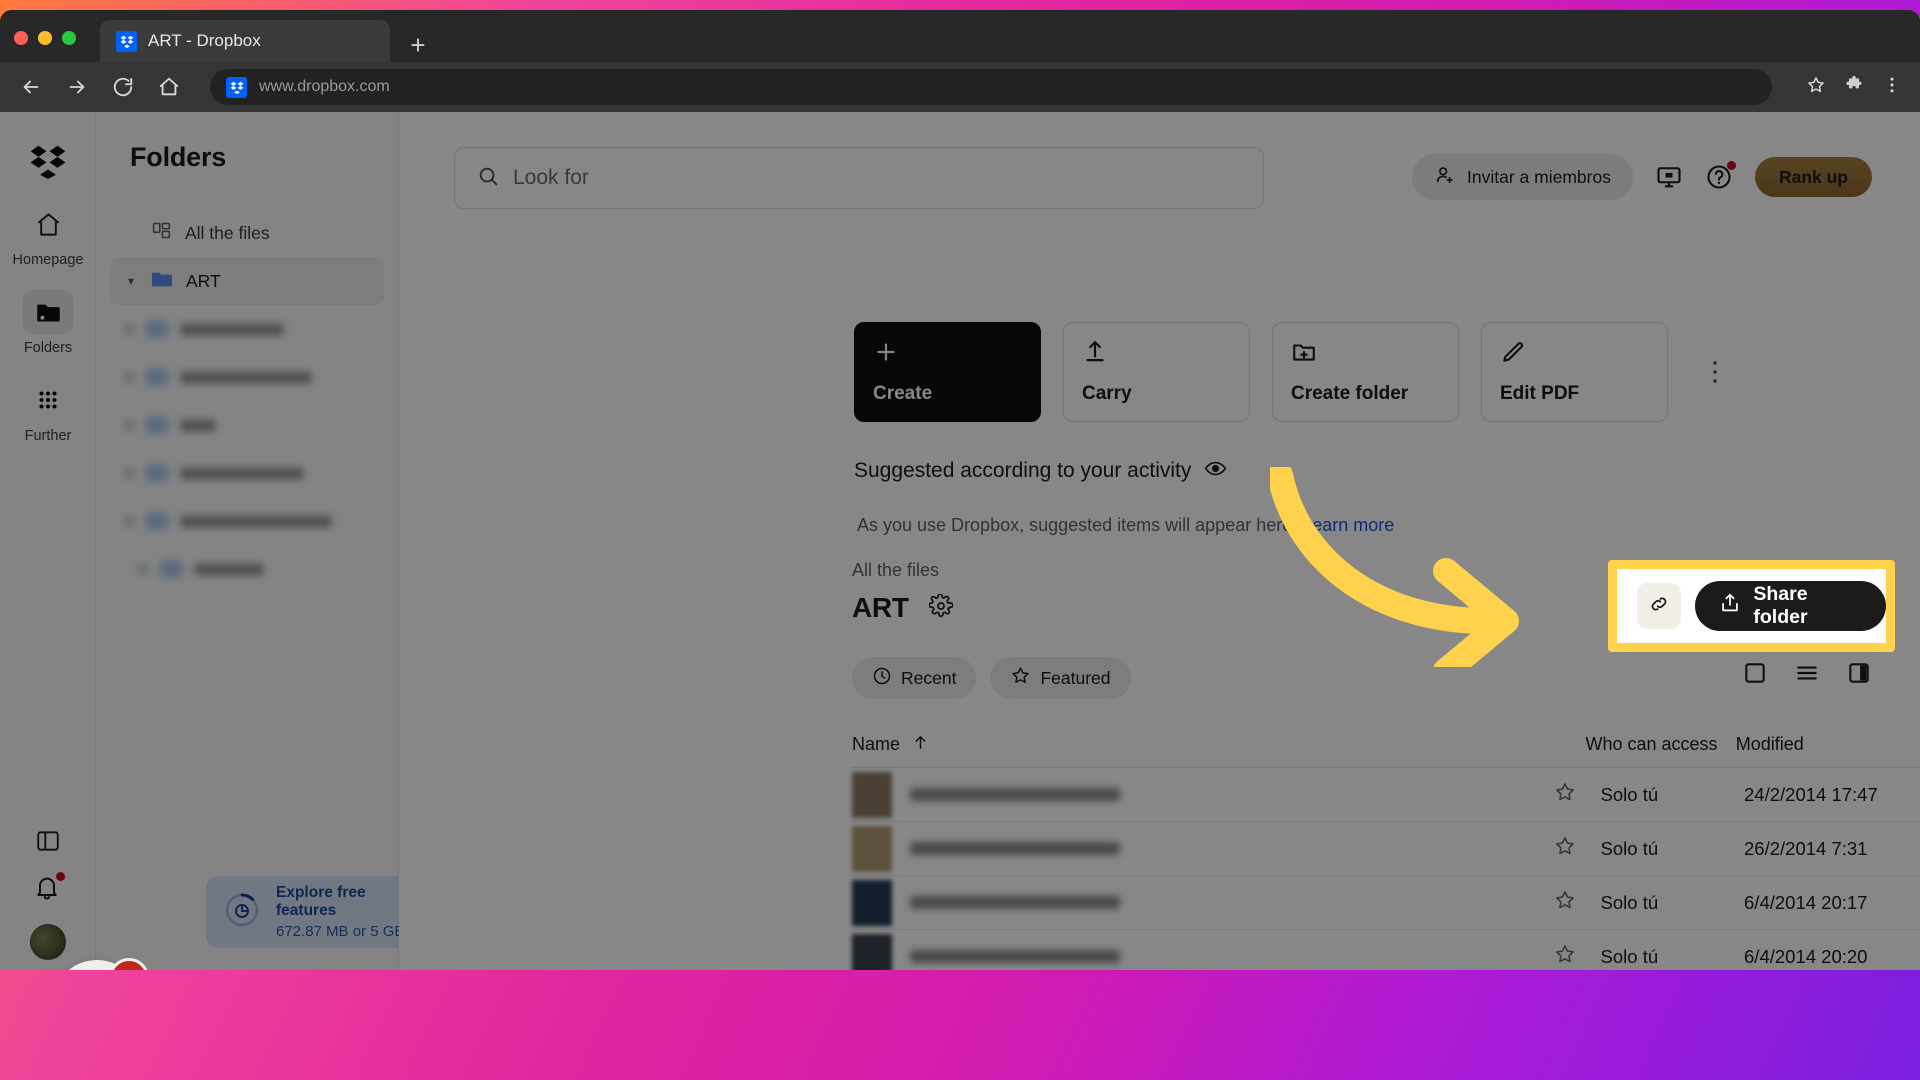 This screenshot has width=1920, height=1080. Describe the element at coordinates (1219, 745) in the screenshot. I see `column-header-name: Name` at that location.